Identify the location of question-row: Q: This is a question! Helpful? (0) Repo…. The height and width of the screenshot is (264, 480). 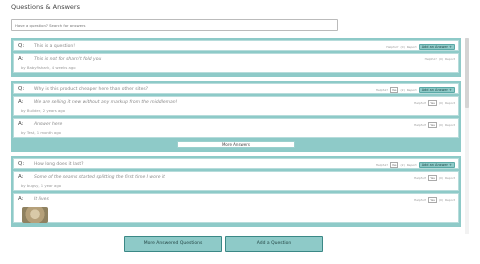
(236, 45).